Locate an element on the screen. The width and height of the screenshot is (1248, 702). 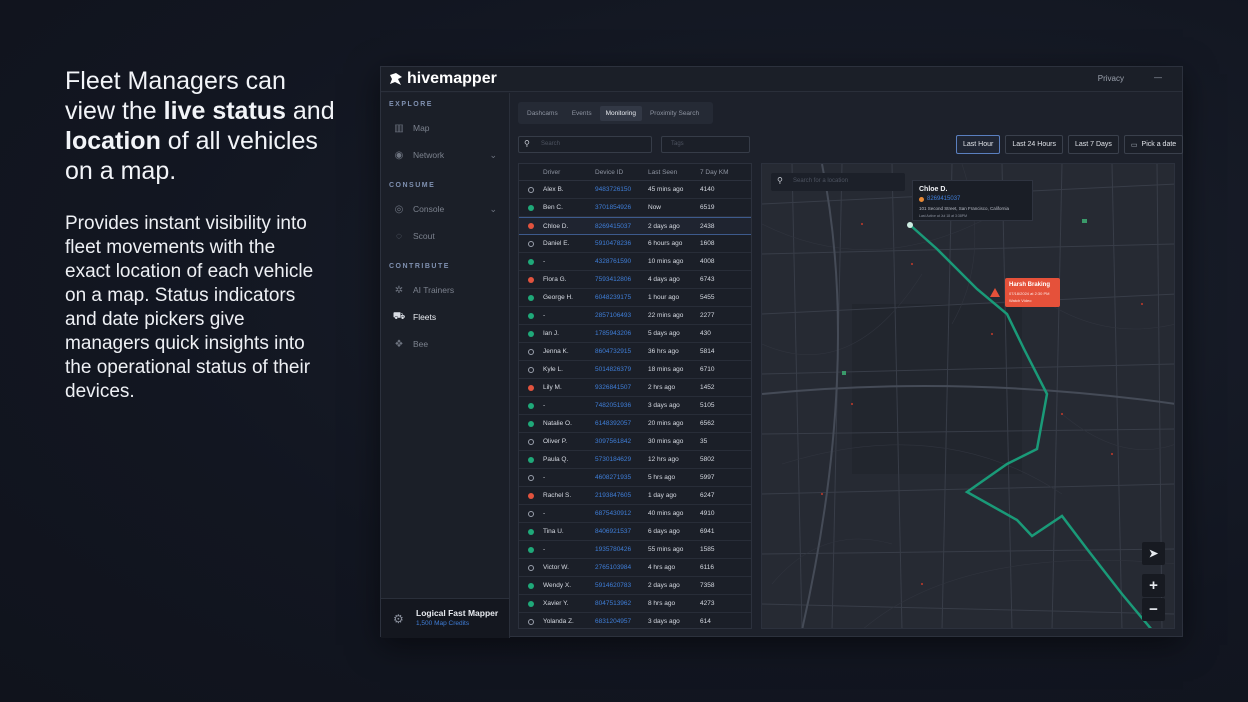
table-row: Ian J. 1785943206 5 days ago 430 is located at coordinates (635, 334).